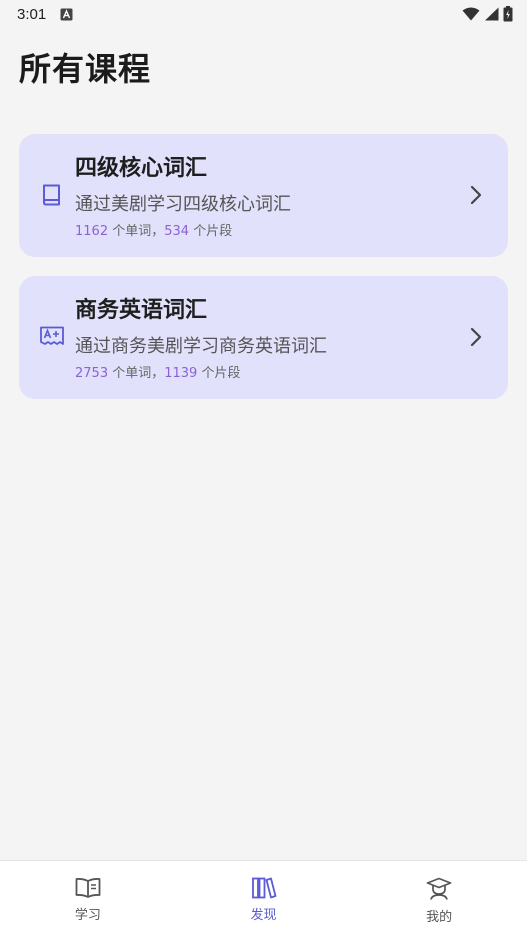 The height and width of the screenshot is (938, 527). What do you see at coordinates (141, 168) in the screenshot?
I see `course-name: 四级核心词汇` at bounding box center [141, 168].